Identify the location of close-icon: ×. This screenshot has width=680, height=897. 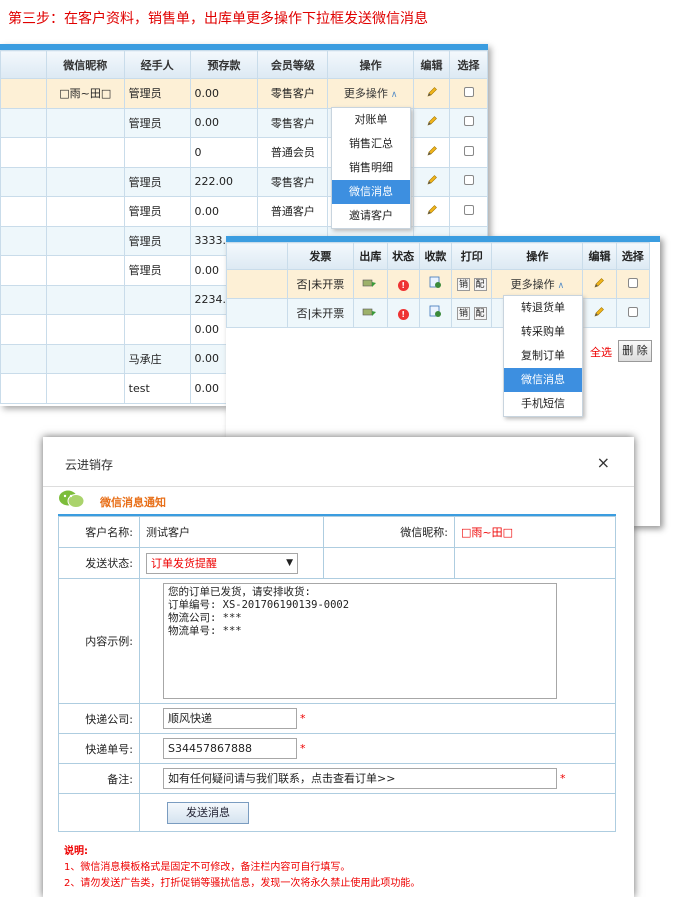
(603, 462).